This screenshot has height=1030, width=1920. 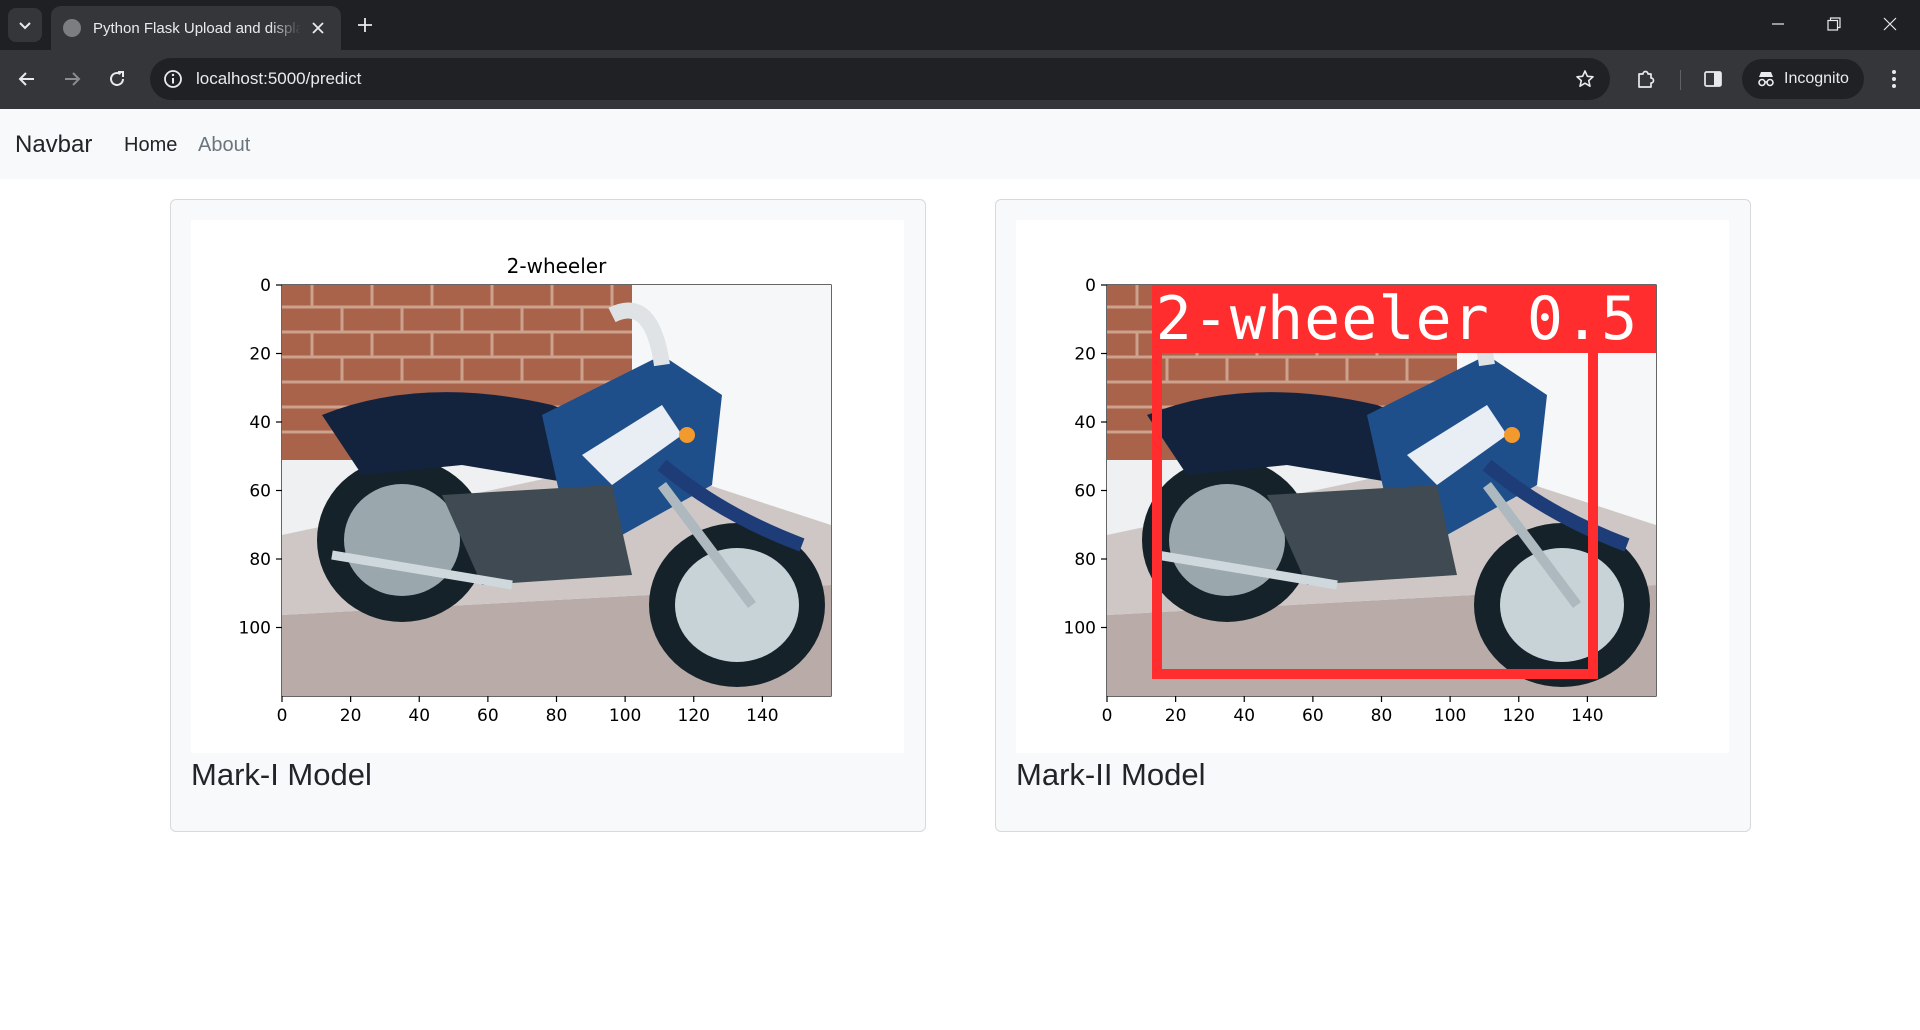 I want to click on address-bar: localhost:5000/predict, so click(x=880, y=79).